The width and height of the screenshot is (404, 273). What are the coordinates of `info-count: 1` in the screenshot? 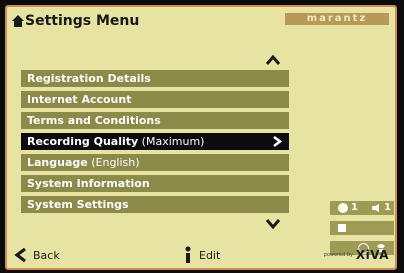 It's located at (354, 207).